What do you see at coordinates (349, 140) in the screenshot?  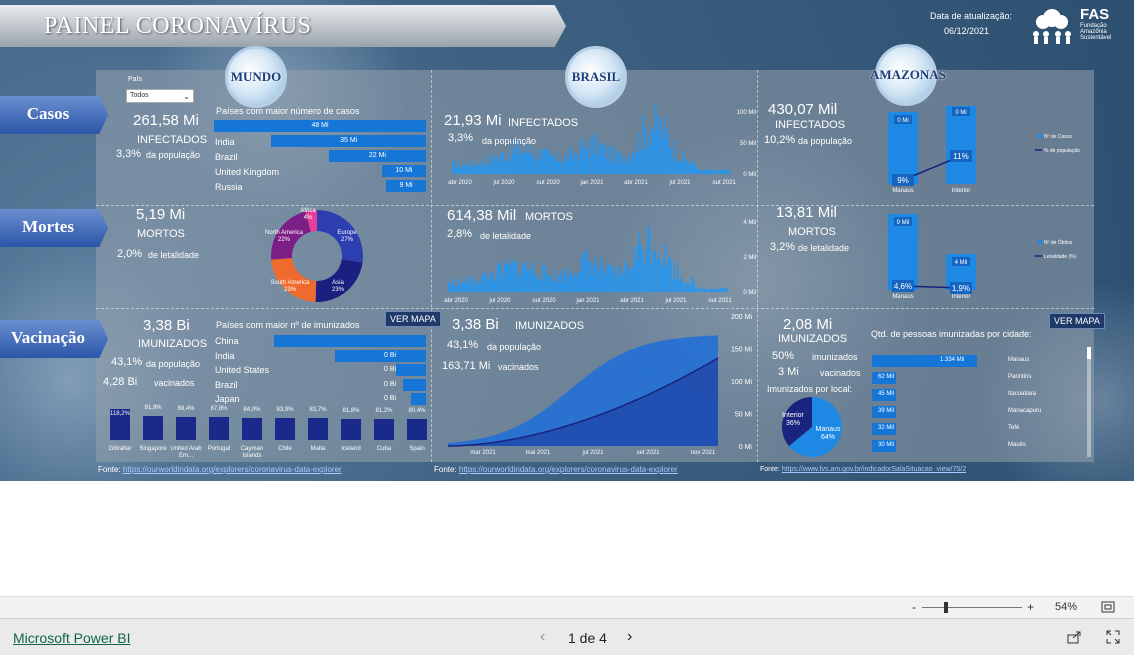 I see `bar-label: 35 Mi` at bounding box center [349, 140].